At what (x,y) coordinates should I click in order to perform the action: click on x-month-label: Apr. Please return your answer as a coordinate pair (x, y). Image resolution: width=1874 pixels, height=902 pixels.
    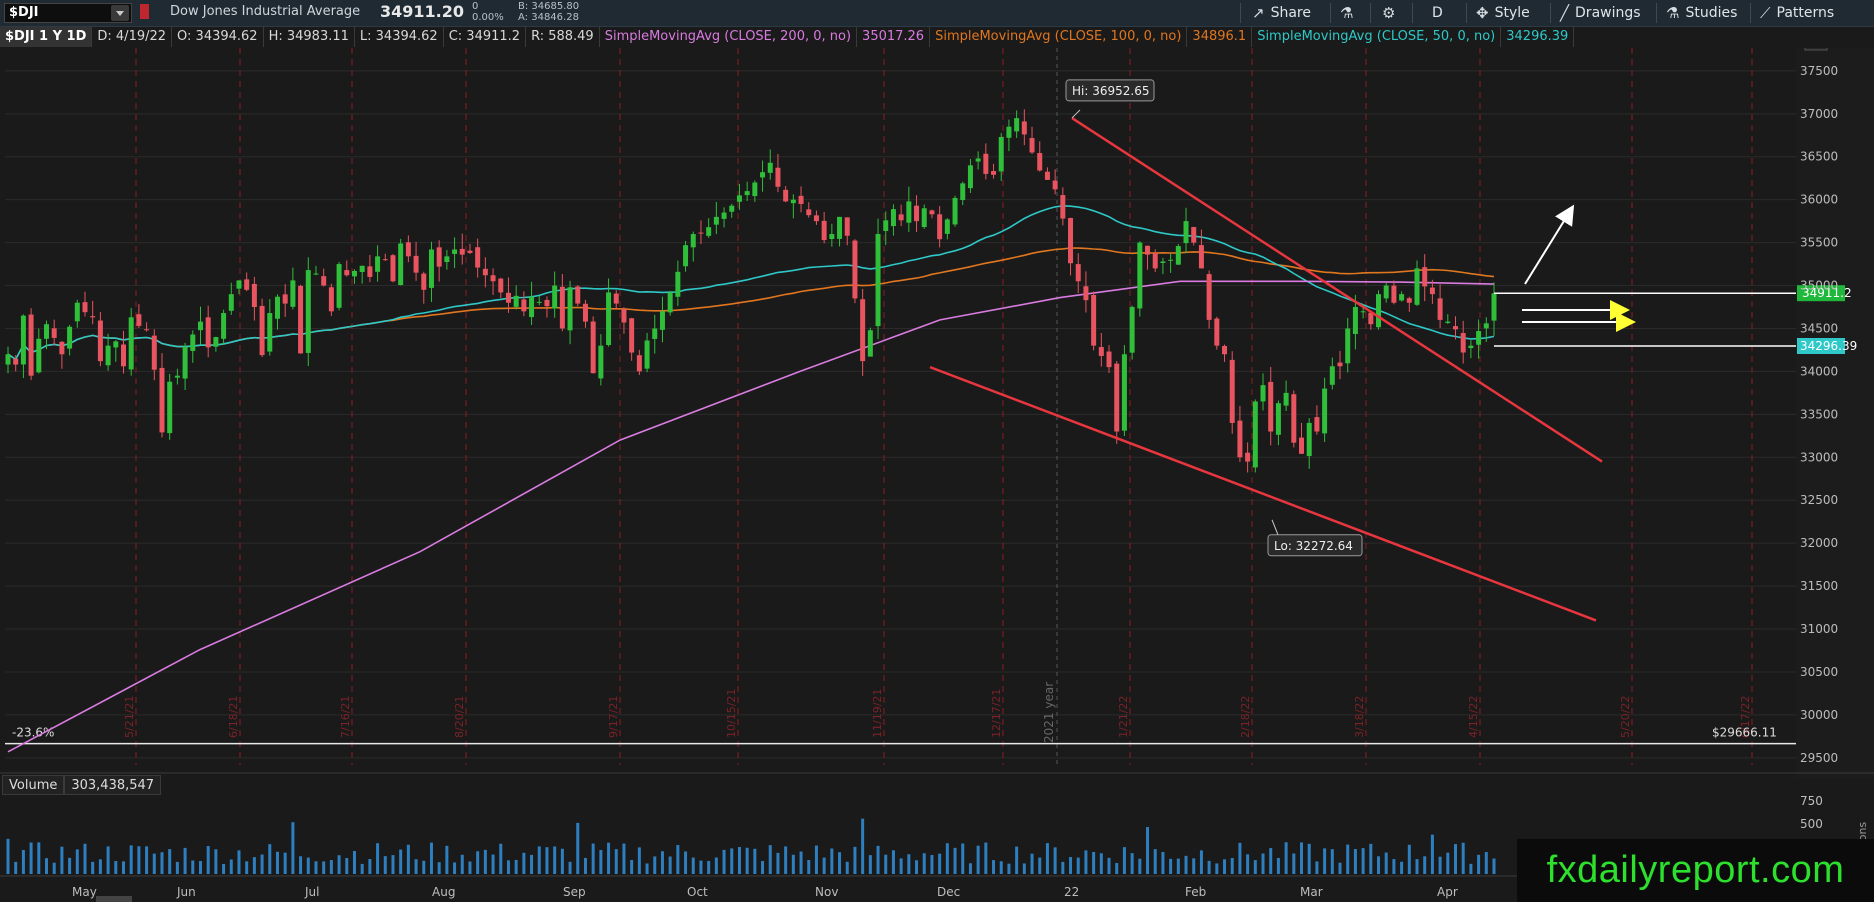
    Looking at the image, I should click on (1447, 892).